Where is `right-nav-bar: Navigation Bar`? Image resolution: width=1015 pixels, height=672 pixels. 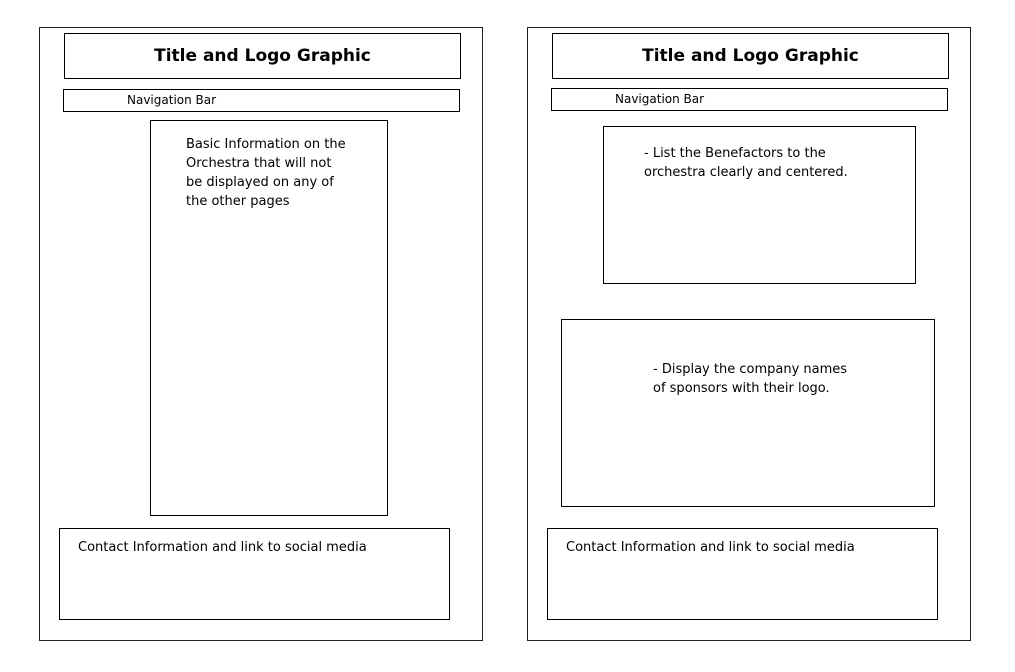 right-nav-bar: Navigation Bar is located at coordinates (749, 99).